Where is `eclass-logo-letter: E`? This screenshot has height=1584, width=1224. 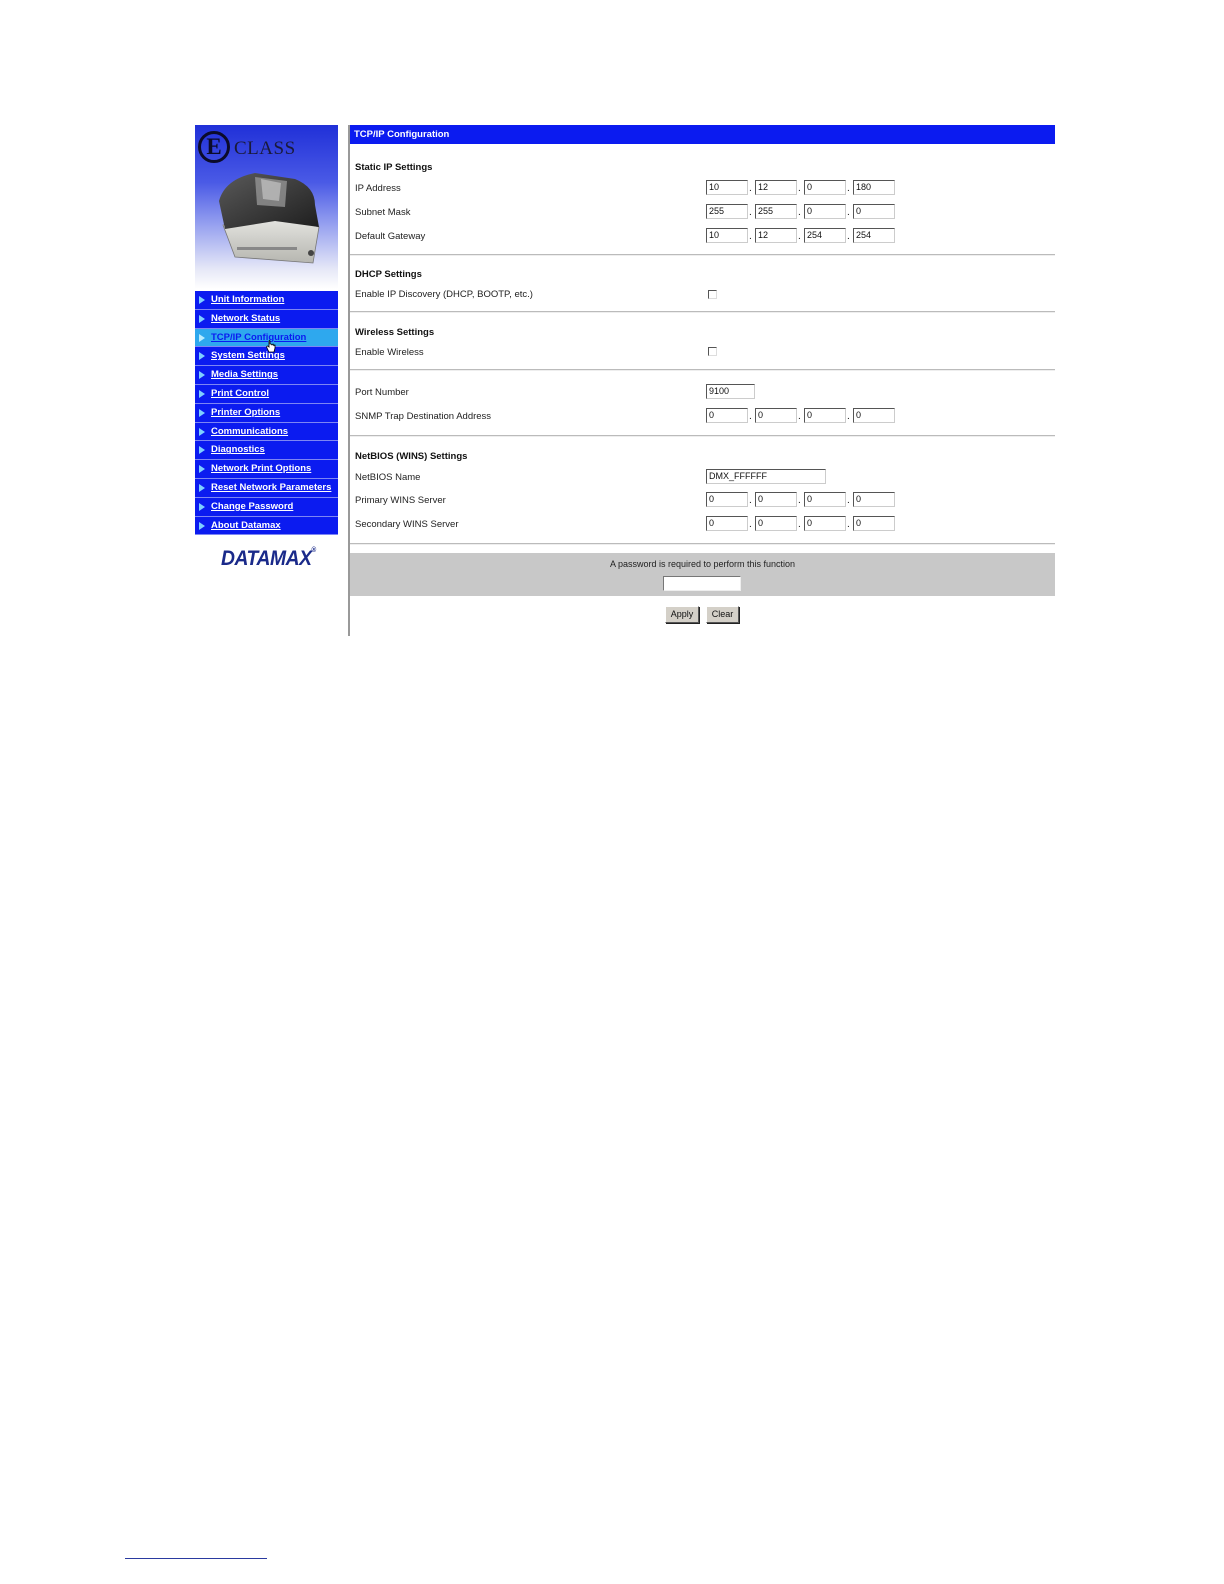
eclass-logo-letter: E is located at coordinates (214, 147).